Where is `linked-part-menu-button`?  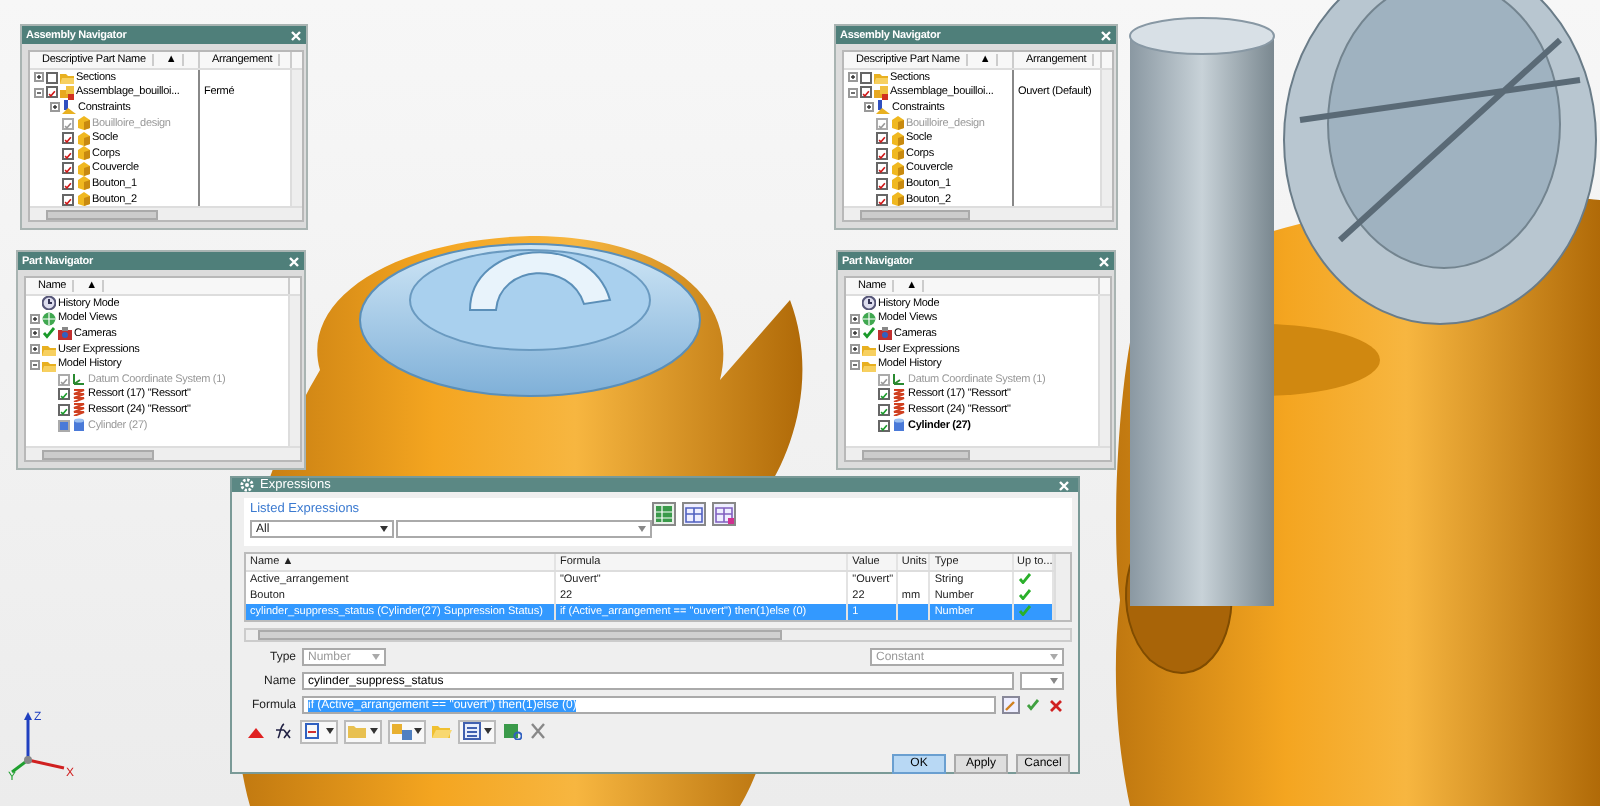
linked-part-menu-button is located at coordinates (407, 731).